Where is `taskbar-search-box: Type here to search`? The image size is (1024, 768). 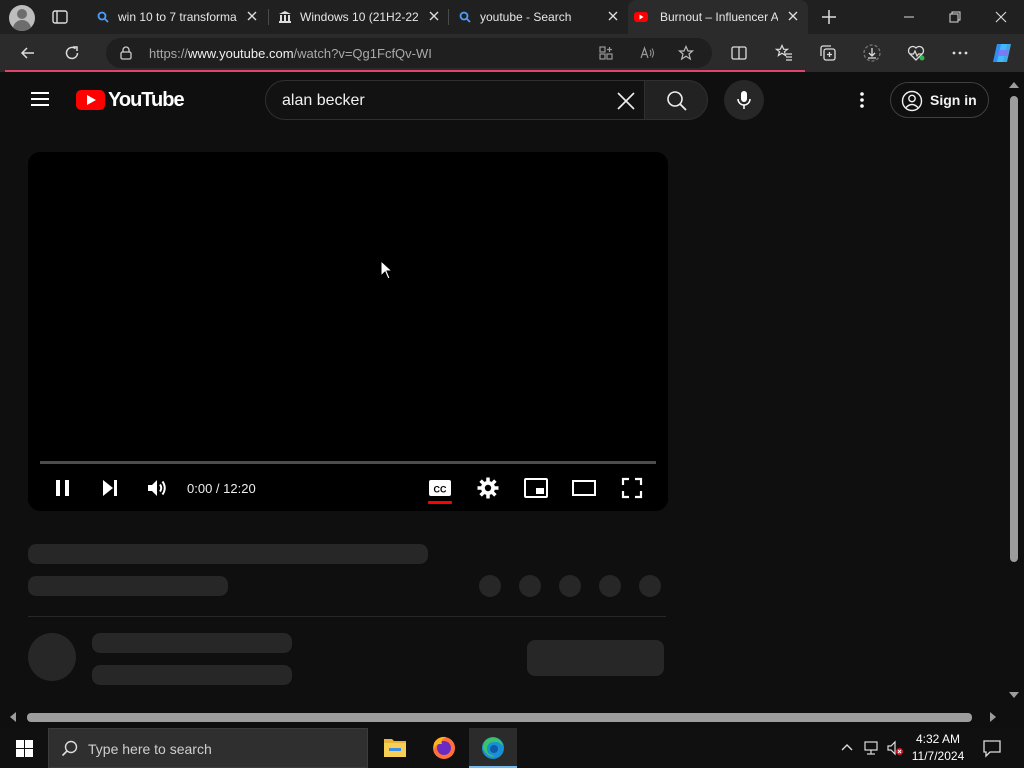 taskbar-search-box: Type here to search is located at coordinates (208, 748).